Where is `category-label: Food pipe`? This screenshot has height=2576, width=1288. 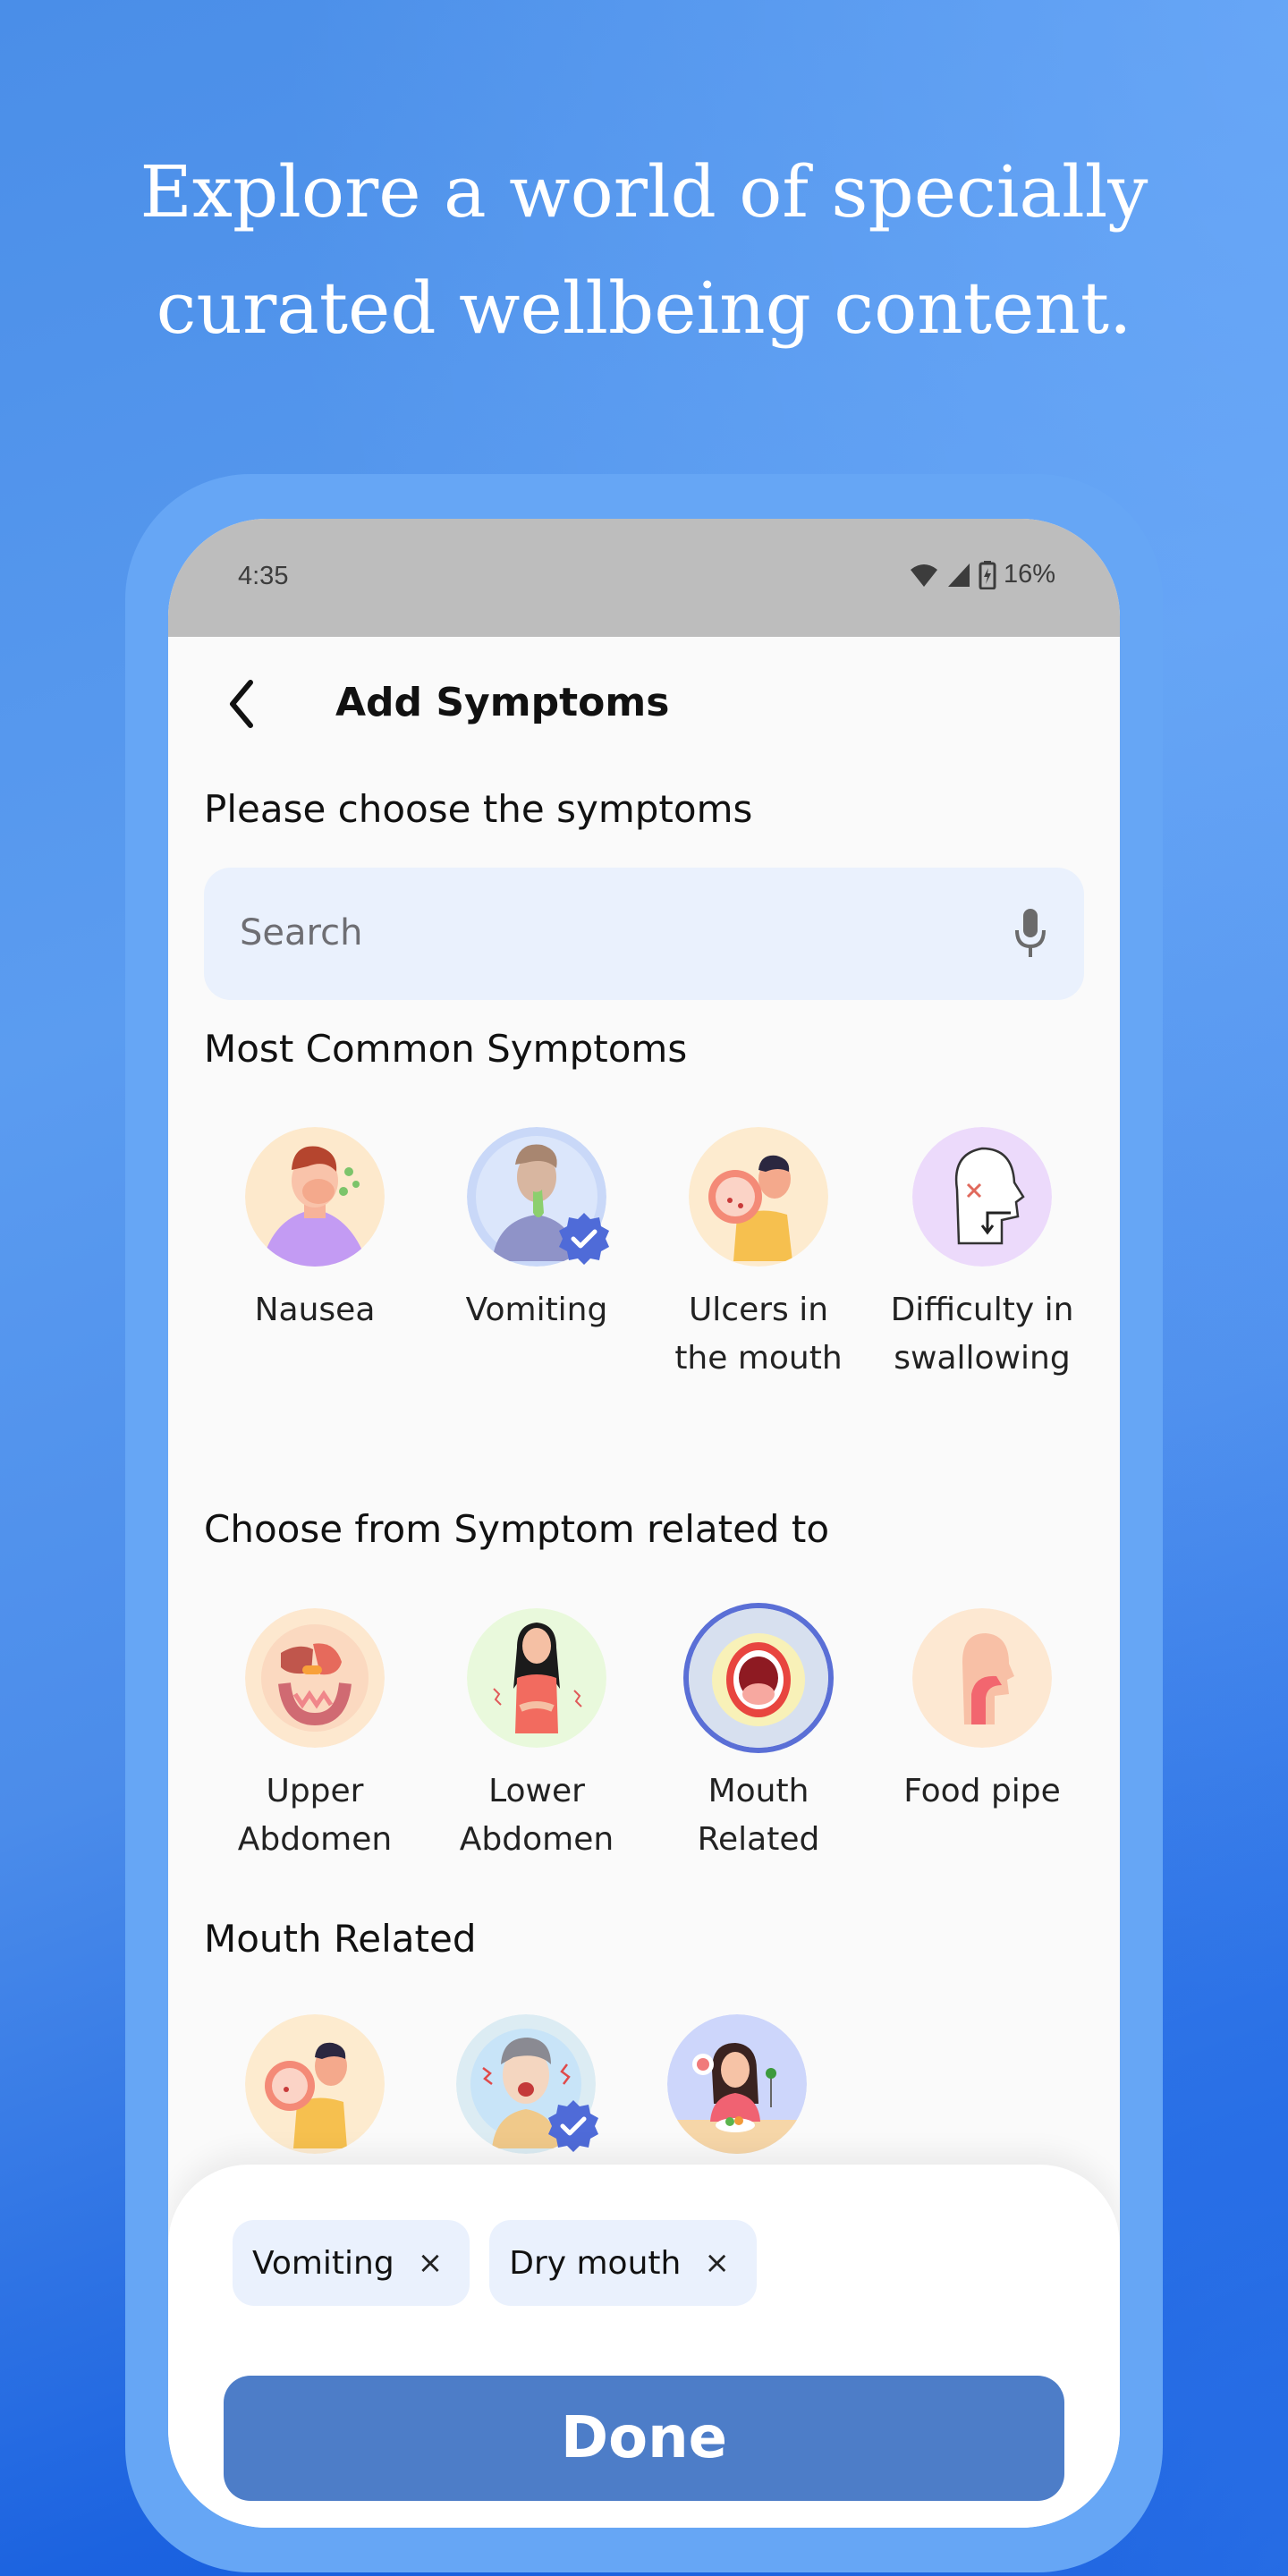
category-label: Food pipe is located at coordinates (982, 1791).